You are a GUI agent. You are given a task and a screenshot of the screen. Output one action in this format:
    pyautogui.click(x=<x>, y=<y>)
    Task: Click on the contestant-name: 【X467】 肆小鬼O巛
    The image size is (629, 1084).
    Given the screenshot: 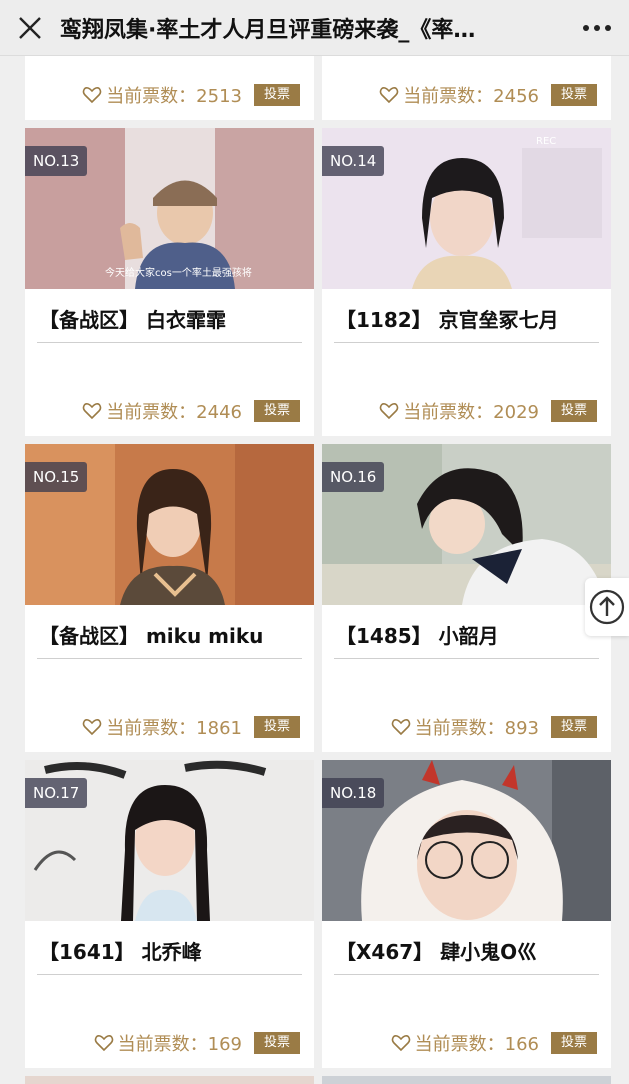 What is the action you would take?
    pyautogui.click(x=437, y=952)
    